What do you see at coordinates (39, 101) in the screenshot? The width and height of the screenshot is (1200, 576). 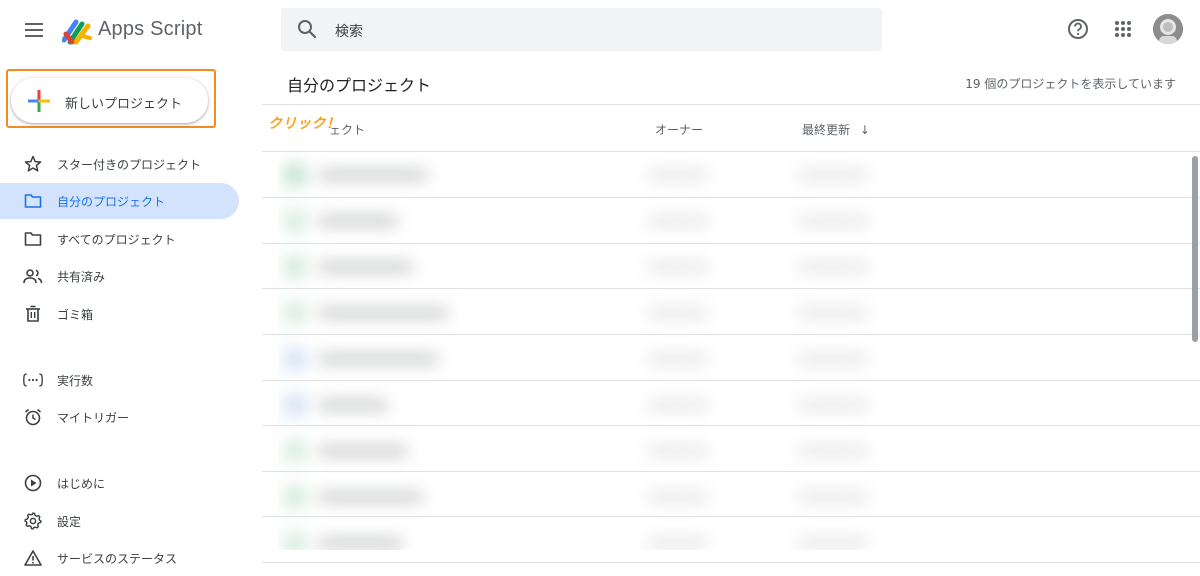 I see `plus-icon` at bounding box center [39, 101].